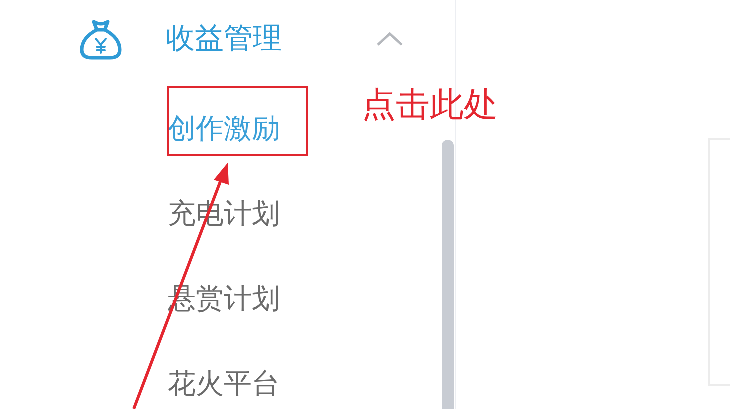 This screenshot has width=730, height=409. Describe the element at coordinates (390, 39) in the screenshot. I see `chevron-up-icon` at that location.